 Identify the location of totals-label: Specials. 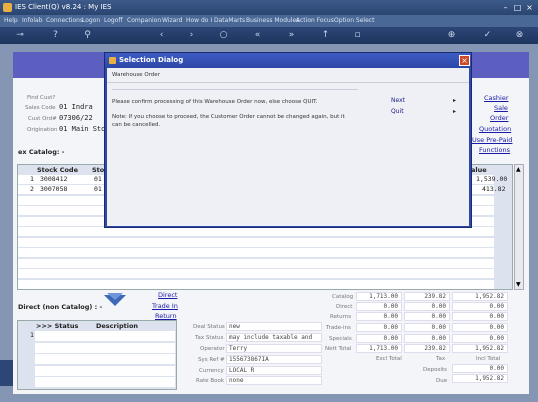
(340, 339).